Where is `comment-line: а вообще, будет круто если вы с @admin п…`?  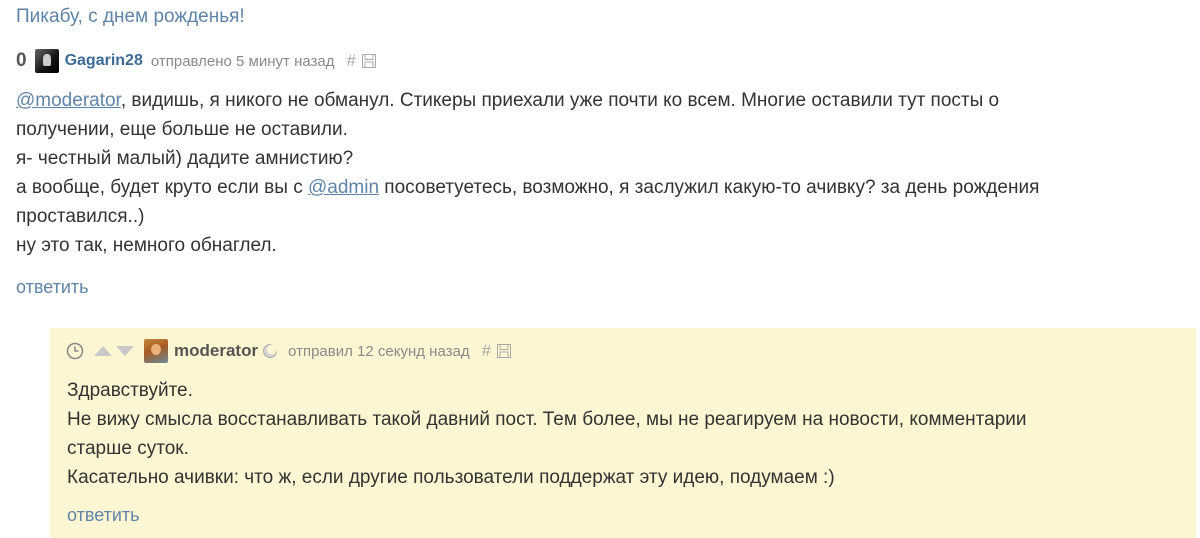 comment-line: а вообще, будет круто если вы с @admin п… is located at coordinates (601, 187).